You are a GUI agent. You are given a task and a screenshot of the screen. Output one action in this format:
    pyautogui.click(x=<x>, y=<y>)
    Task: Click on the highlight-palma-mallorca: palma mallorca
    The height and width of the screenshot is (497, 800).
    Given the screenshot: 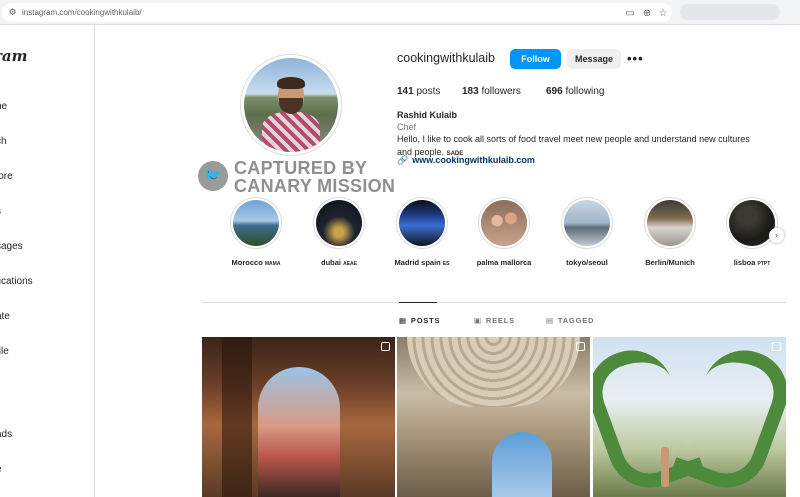 What is the action you would take?
    pyautogui.click(x=504, y=232)
    